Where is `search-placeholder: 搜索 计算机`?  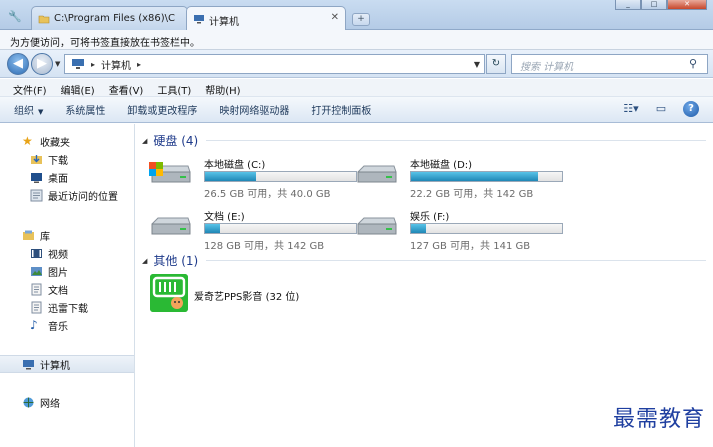 search-placeholder: 搜索 计算机 is located at coordinates (547, 67).